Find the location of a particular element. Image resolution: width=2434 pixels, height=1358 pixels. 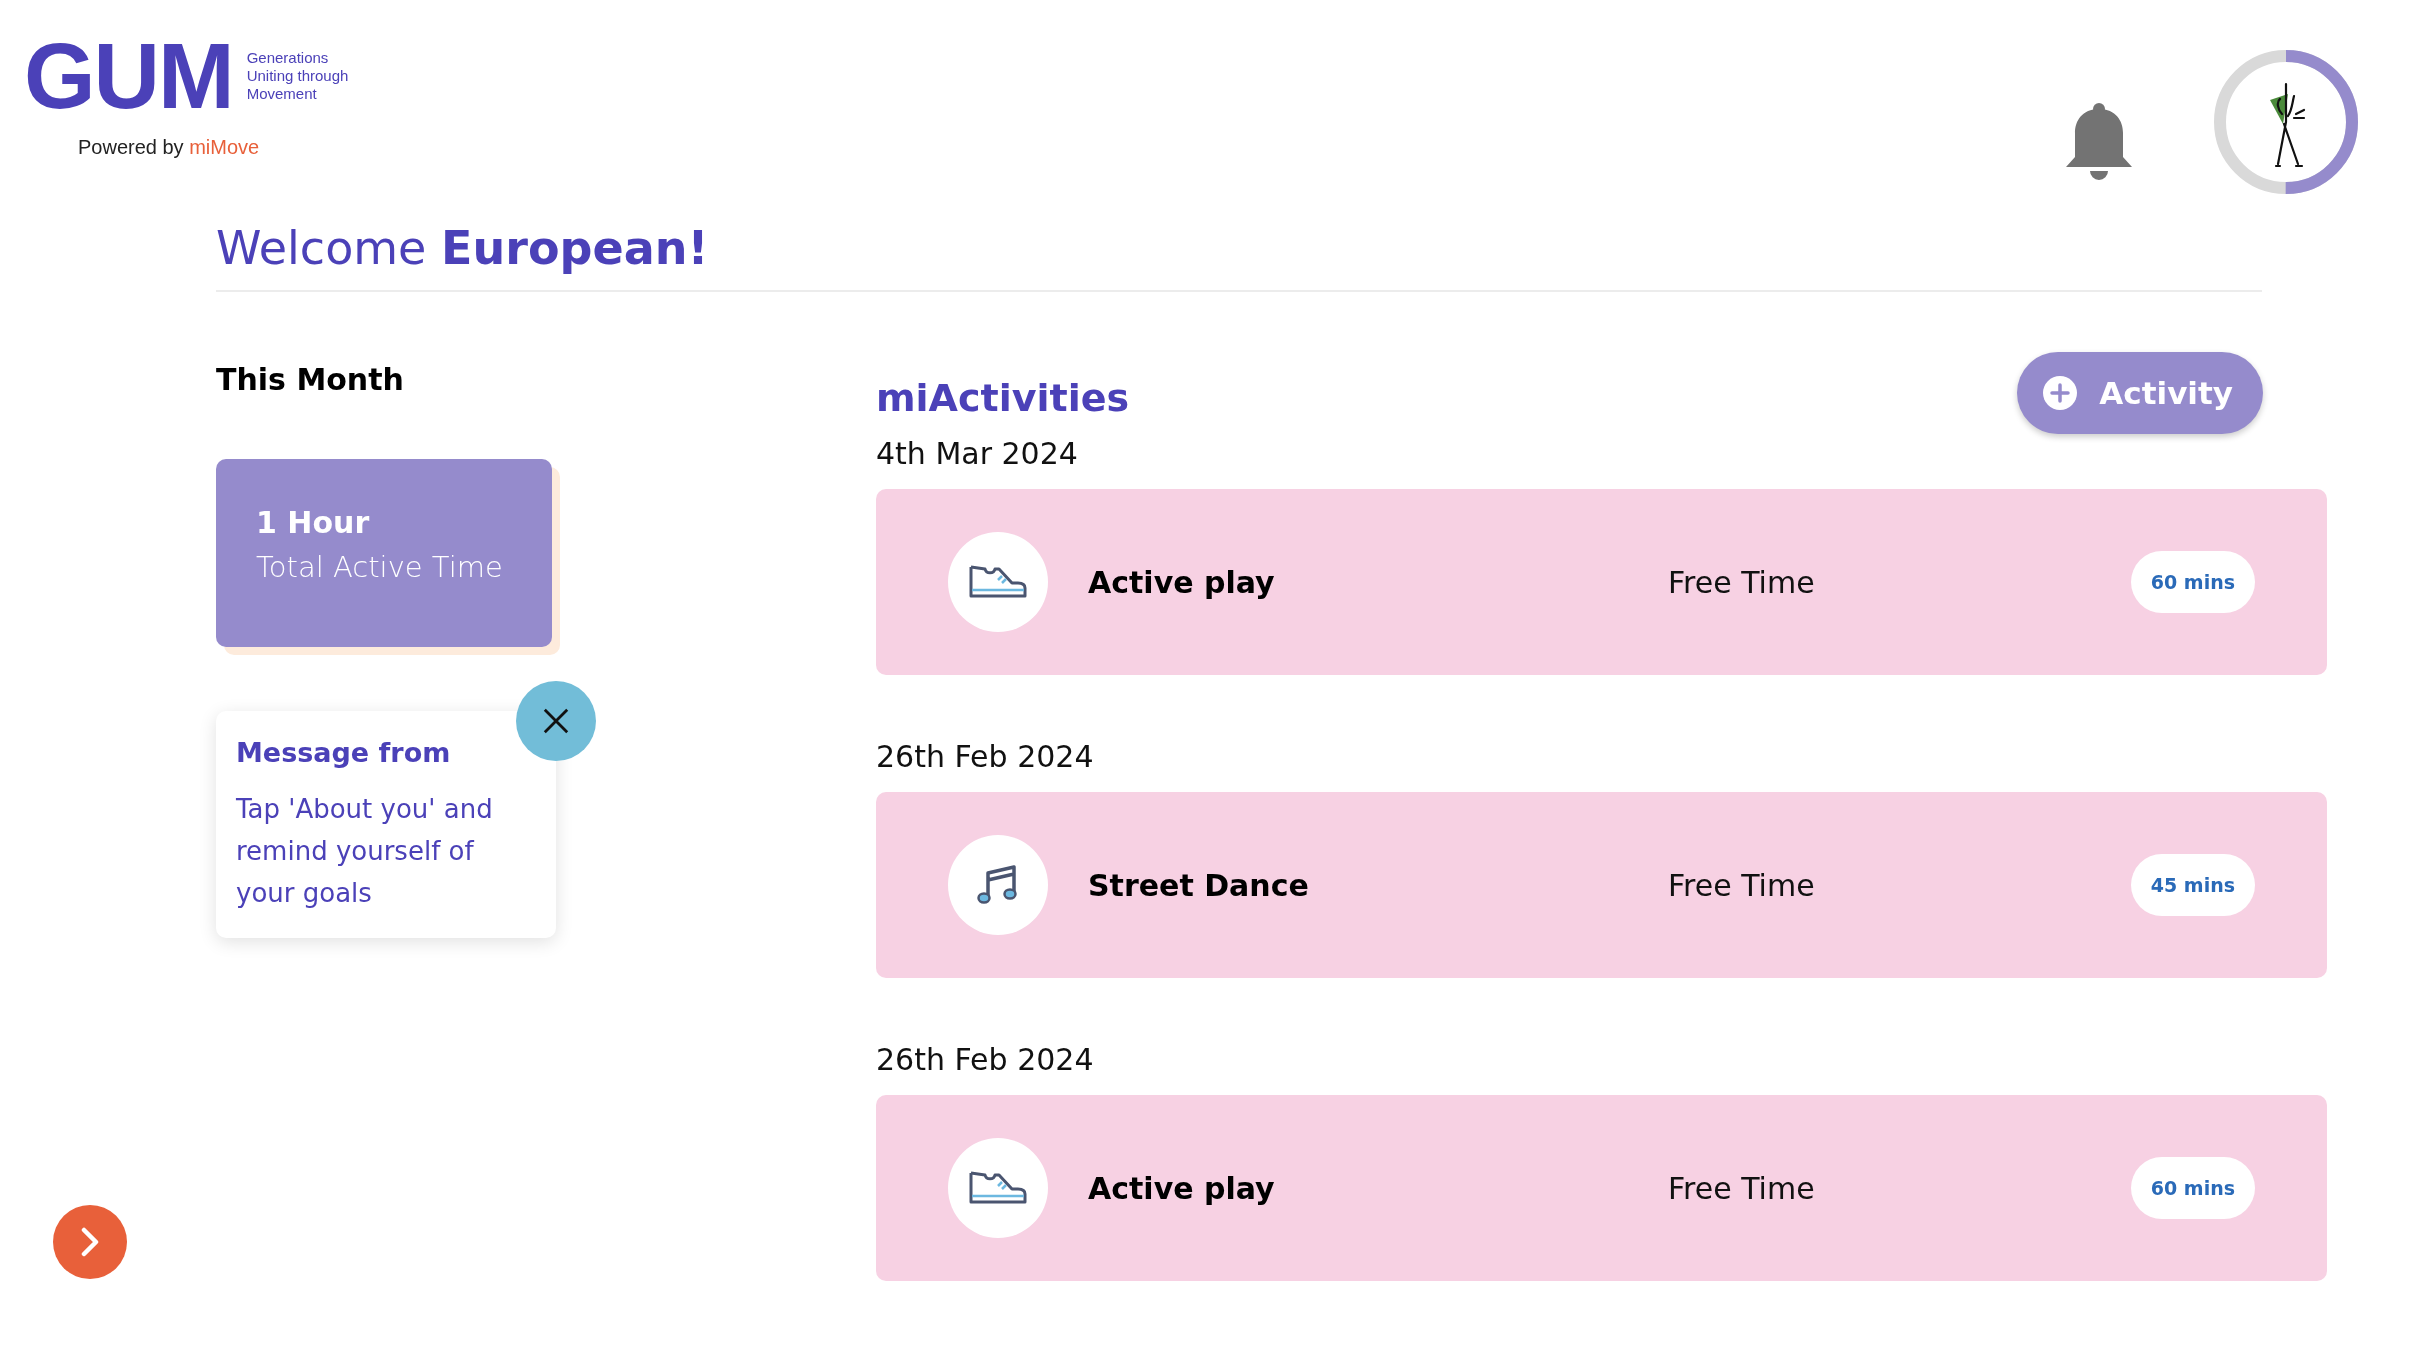

total-time-value: 1 Hour is located at coordinates (313, 522).